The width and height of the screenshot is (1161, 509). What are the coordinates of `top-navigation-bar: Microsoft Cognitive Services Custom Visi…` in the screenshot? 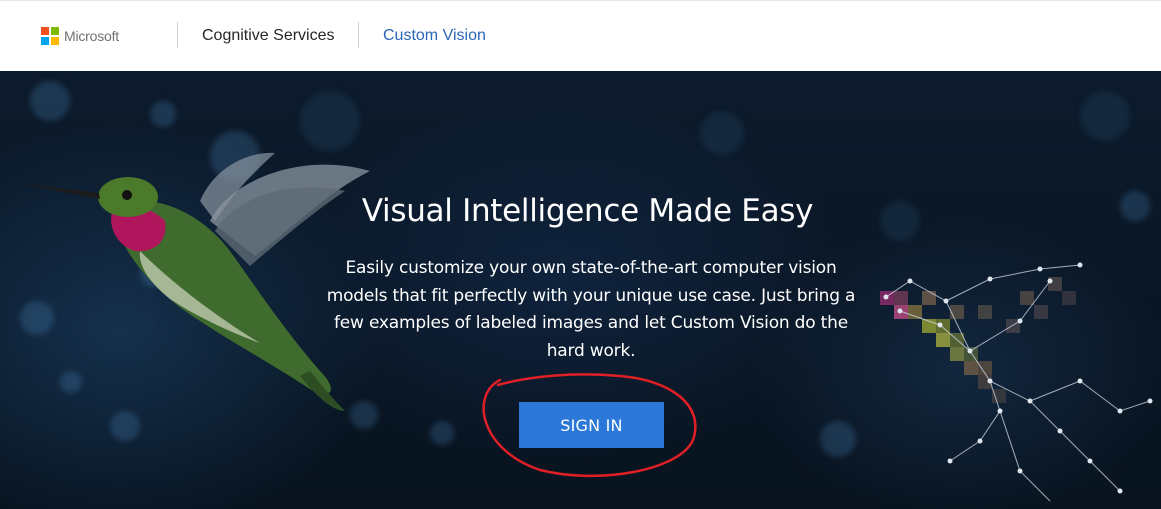 It's located at (580, 35).